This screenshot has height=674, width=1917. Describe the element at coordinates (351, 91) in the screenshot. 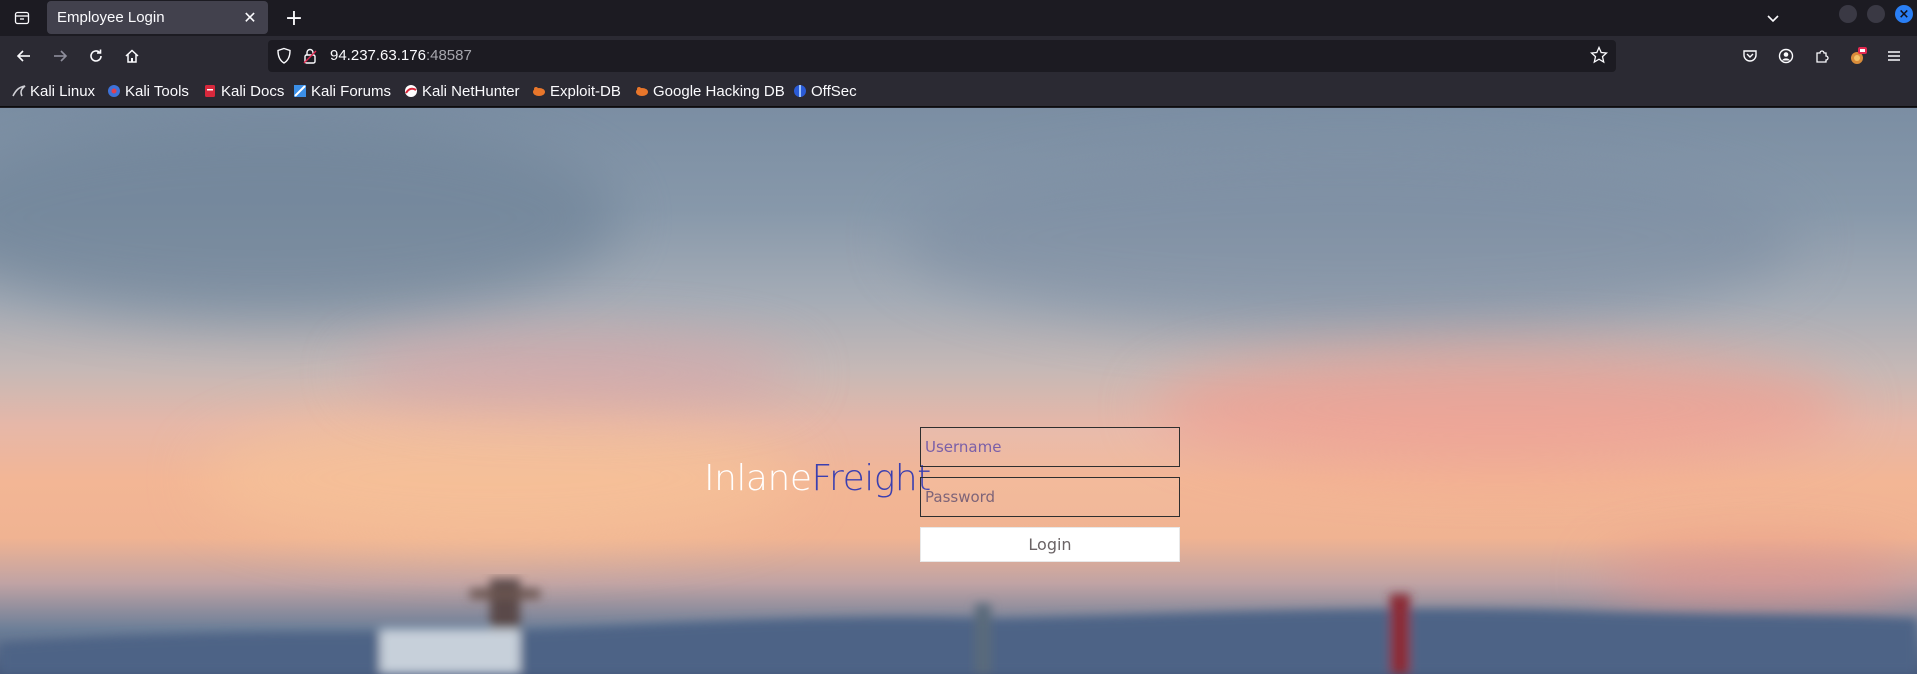

I see `bookmark-label: Kali Forums` at that location.